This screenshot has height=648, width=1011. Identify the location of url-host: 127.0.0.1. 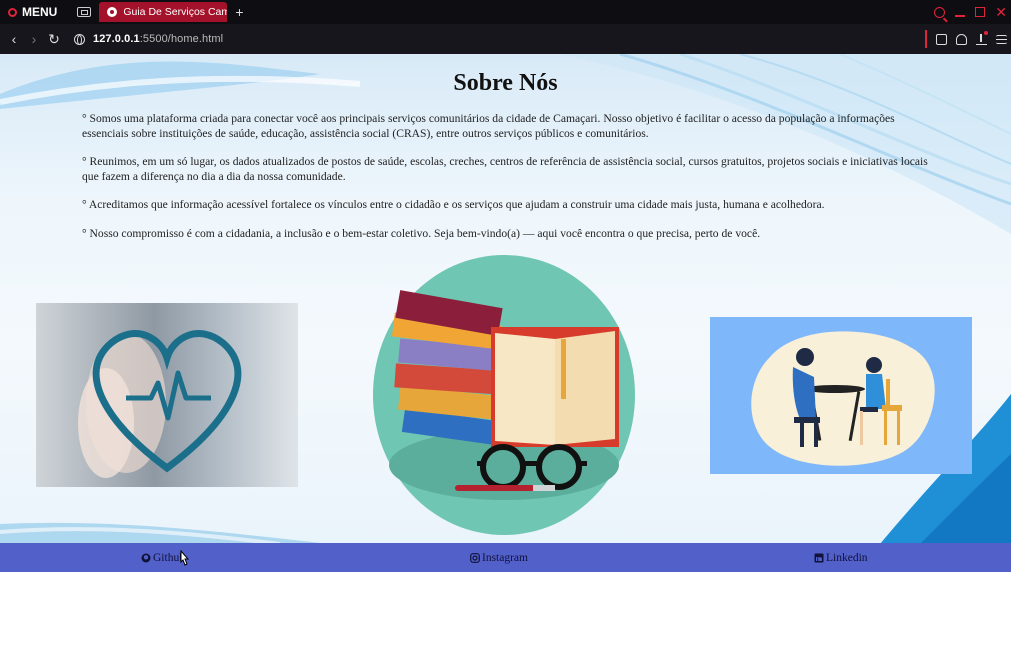
(116, 39).